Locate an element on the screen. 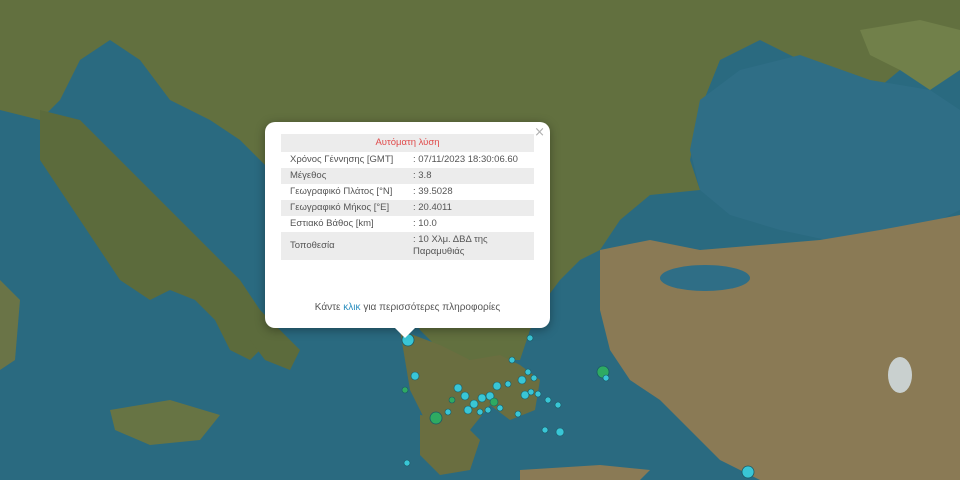 The width and height of the screenshot is (960, 480). table-row: Τοποθεσία : 10 Χλμ. ΔΒΔ της Παραμυθιάς is located at coordinates (407, 246).